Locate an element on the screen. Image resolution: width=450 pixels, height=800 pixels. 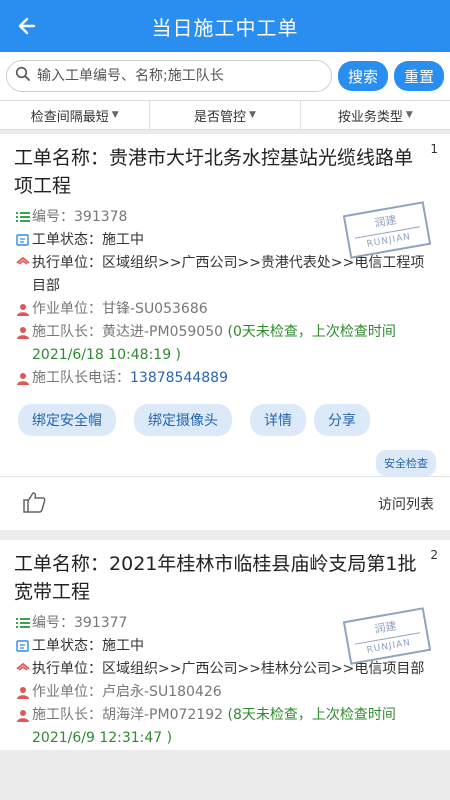
search-bar: 搜索 重置 is located at coordinates (225, 76).